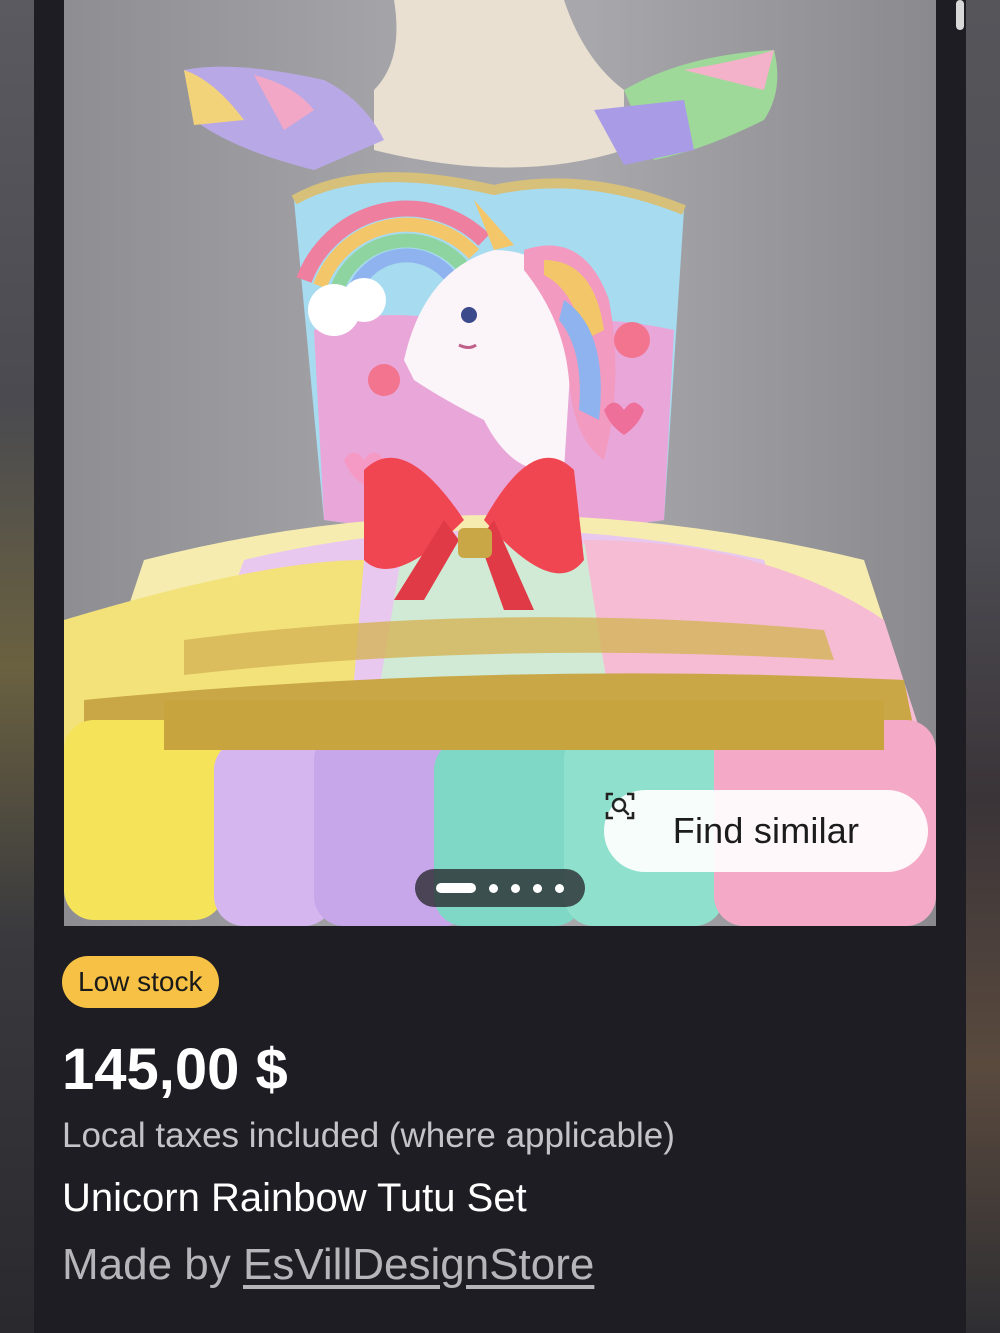  What do you see at coordinates (175, 1069) in the screenshot?
I see `product-price: 145,00 $` at bounding box center [175, 1069].